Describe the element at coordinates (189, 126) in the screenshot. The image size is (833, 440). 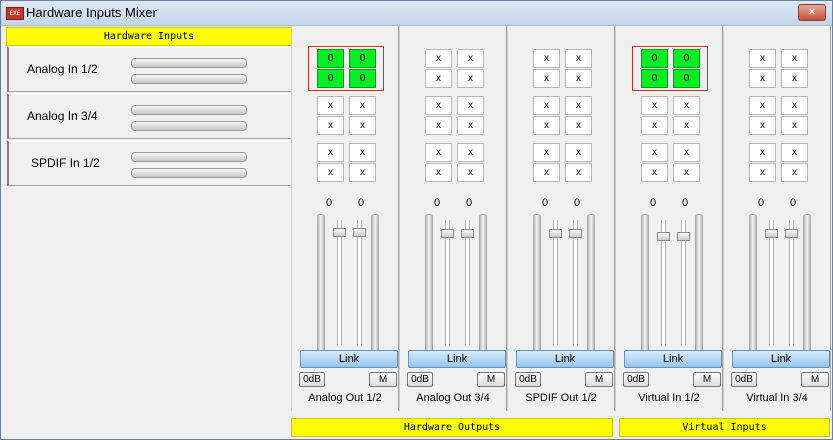
I see `level-meter-right` at that location.